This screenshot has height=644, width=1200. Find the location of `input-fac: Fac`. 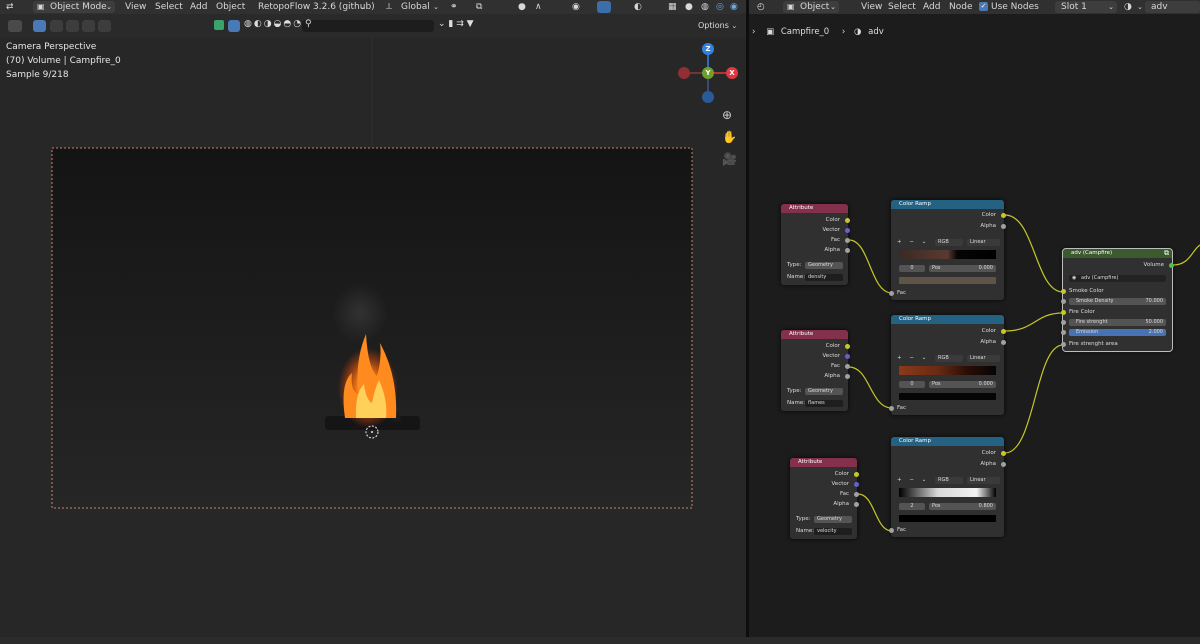

input-fac: Fac is located at coordinates (902, 293).